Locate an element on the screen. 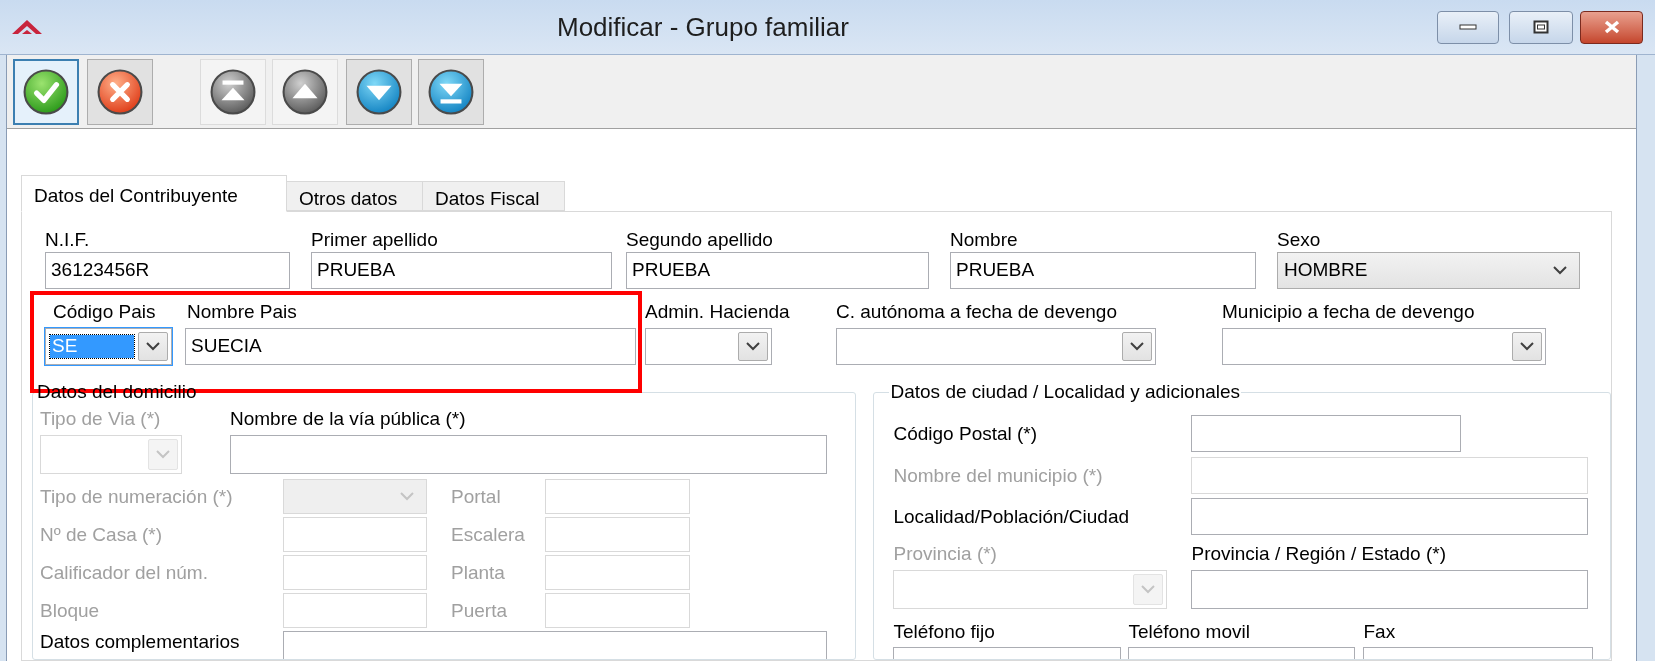  selected-text: SE is located at coordinates (92, 346).